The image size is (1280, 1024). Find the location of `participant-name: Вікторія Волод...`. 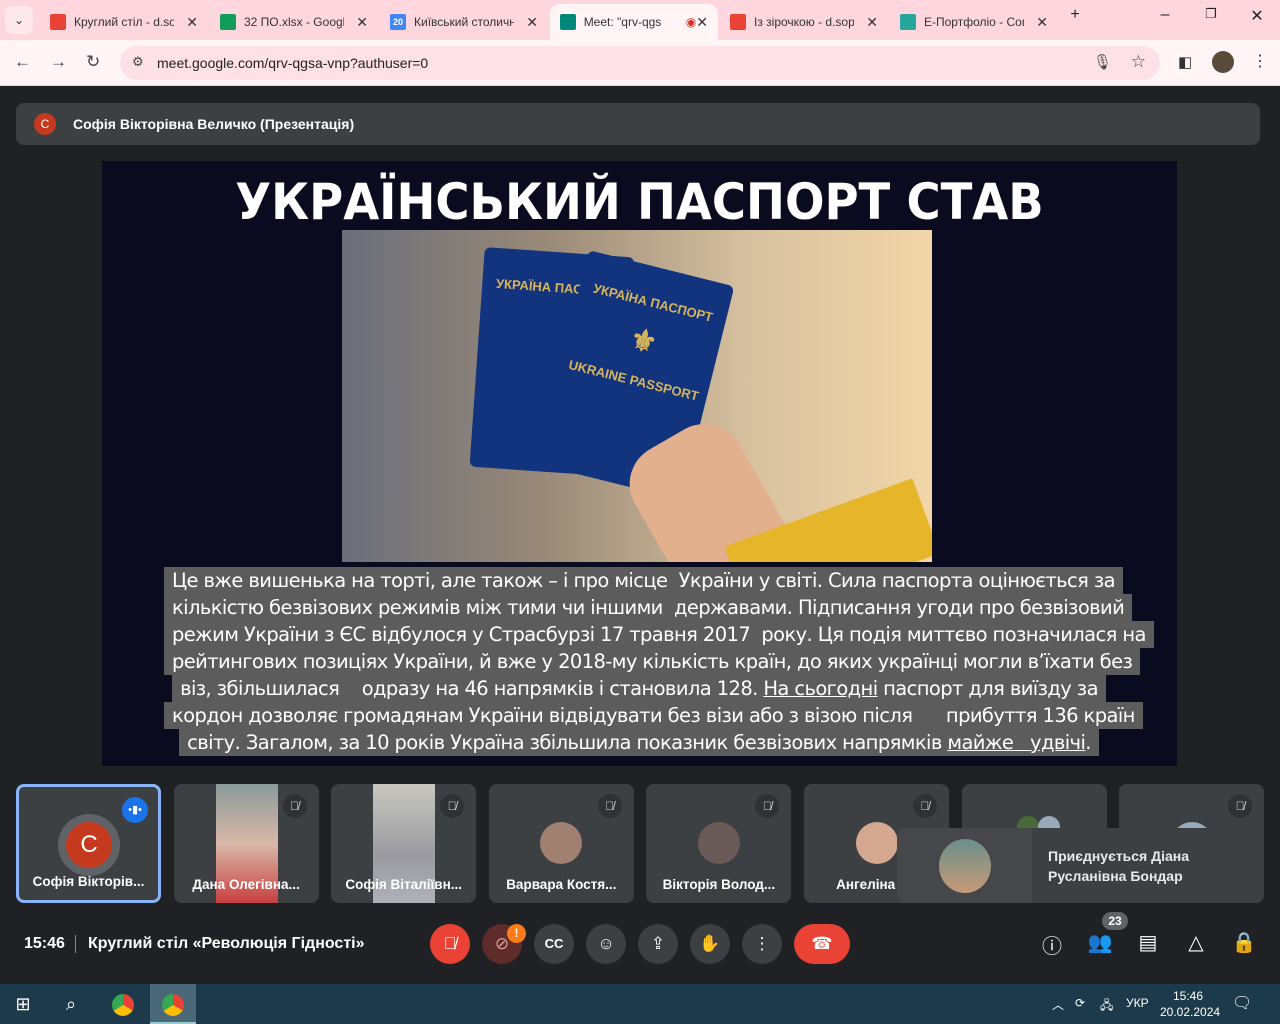

participant-name: Вікторія Волод... is located at coordinates (719, 884).